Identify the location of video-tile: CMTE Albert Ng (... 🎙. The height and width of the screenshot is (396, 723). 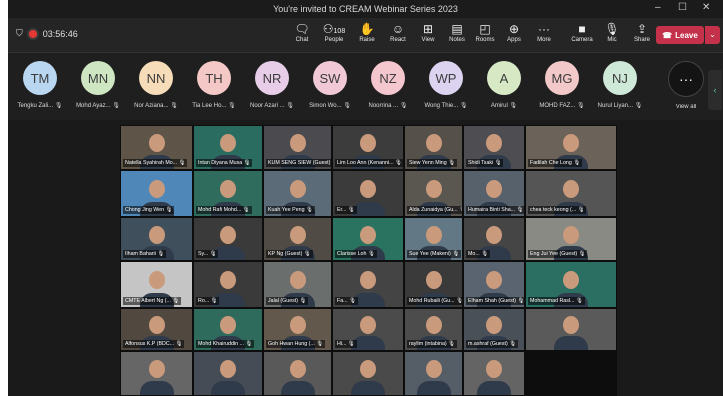
(156, 284).